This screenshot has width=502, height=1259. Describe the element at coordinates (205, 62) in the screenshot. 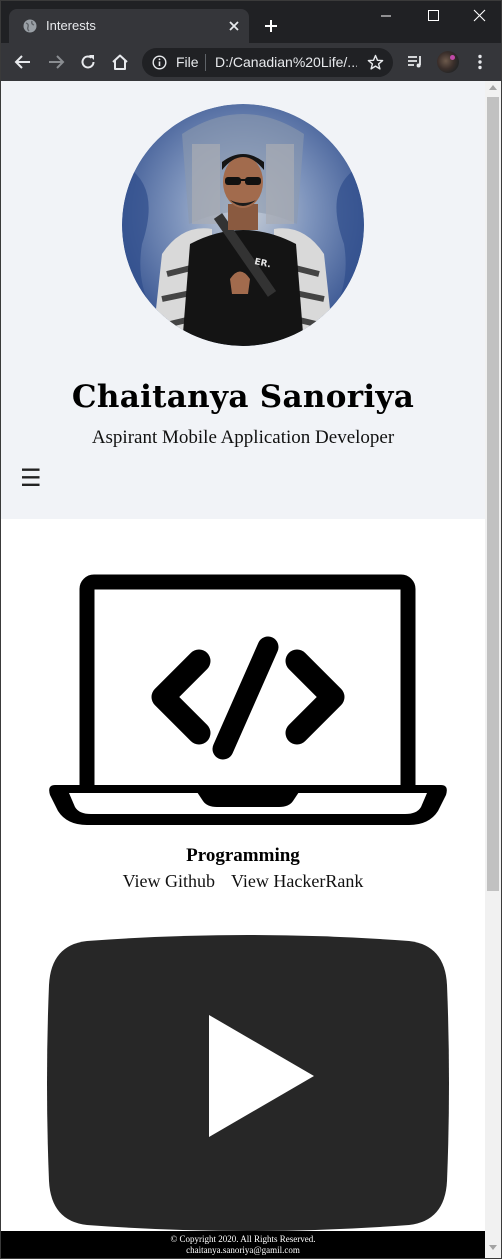

I see `omnibox-divider` at that location.